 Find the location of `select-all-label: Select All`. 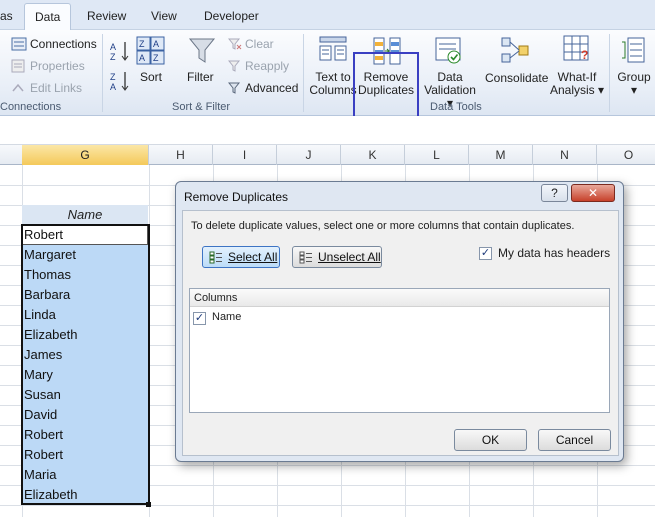

select-all-label: Select All is located at coordinates (253, 257).